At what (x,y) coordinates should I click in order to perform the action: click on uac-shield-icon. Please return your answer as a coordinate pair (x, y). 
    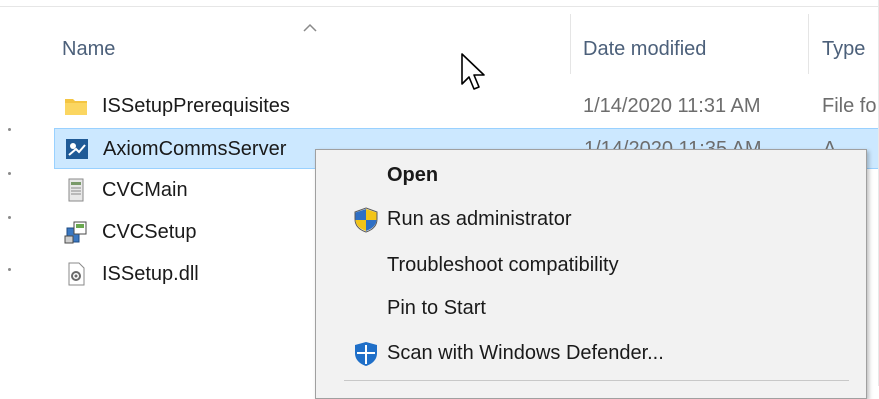
    Looking at the image, I should click on (366, 220).